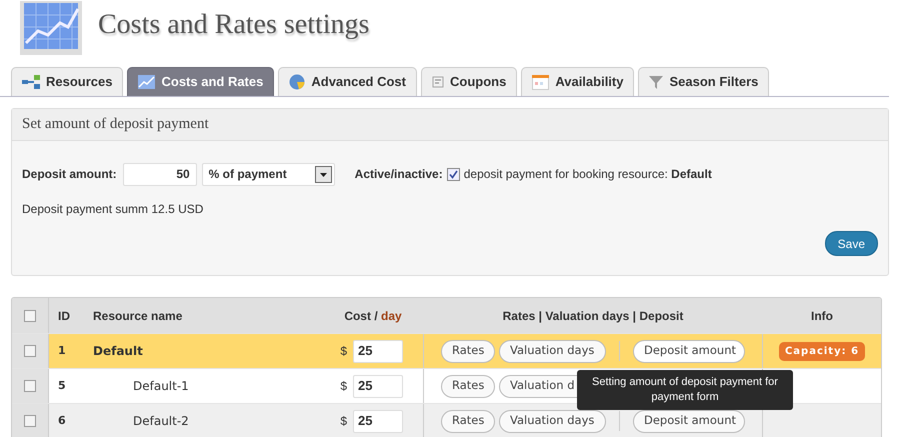 This screenshot has width=897, height=437. Describe the element at coordinates (822, 351) in the screenshot. I see `capacity-badge: Capacity: 6` at that location.